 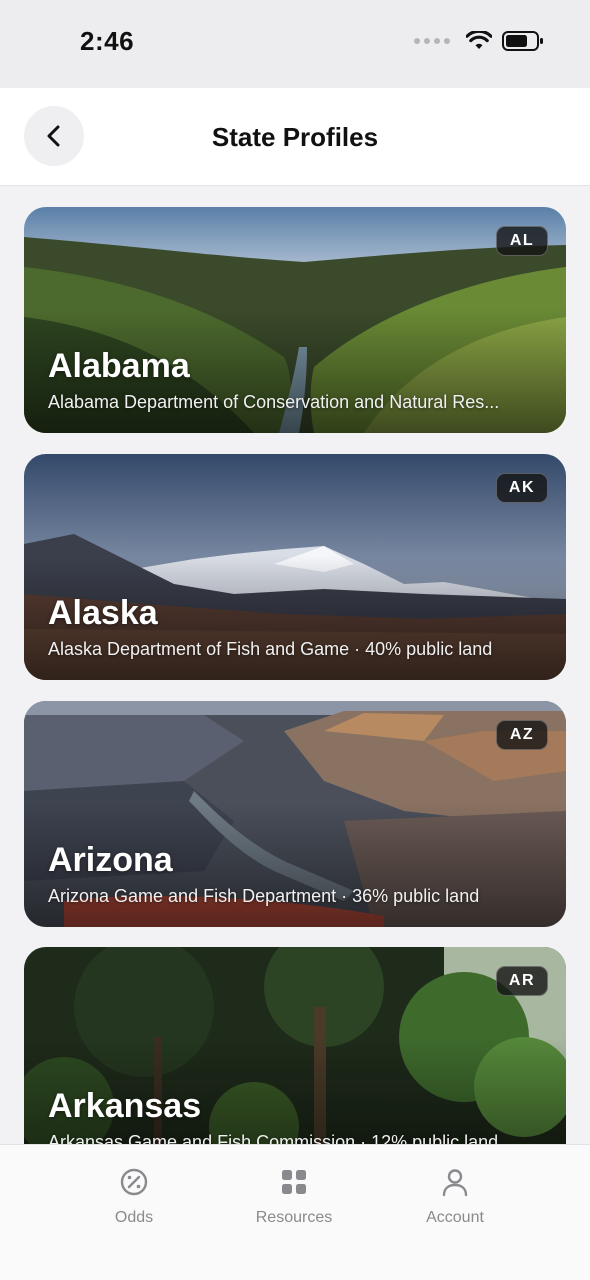 What do you see at coordinates (294, 1217) in the screenshot?
I see `tab-label: Resources` at bounding box center [294, 1217].